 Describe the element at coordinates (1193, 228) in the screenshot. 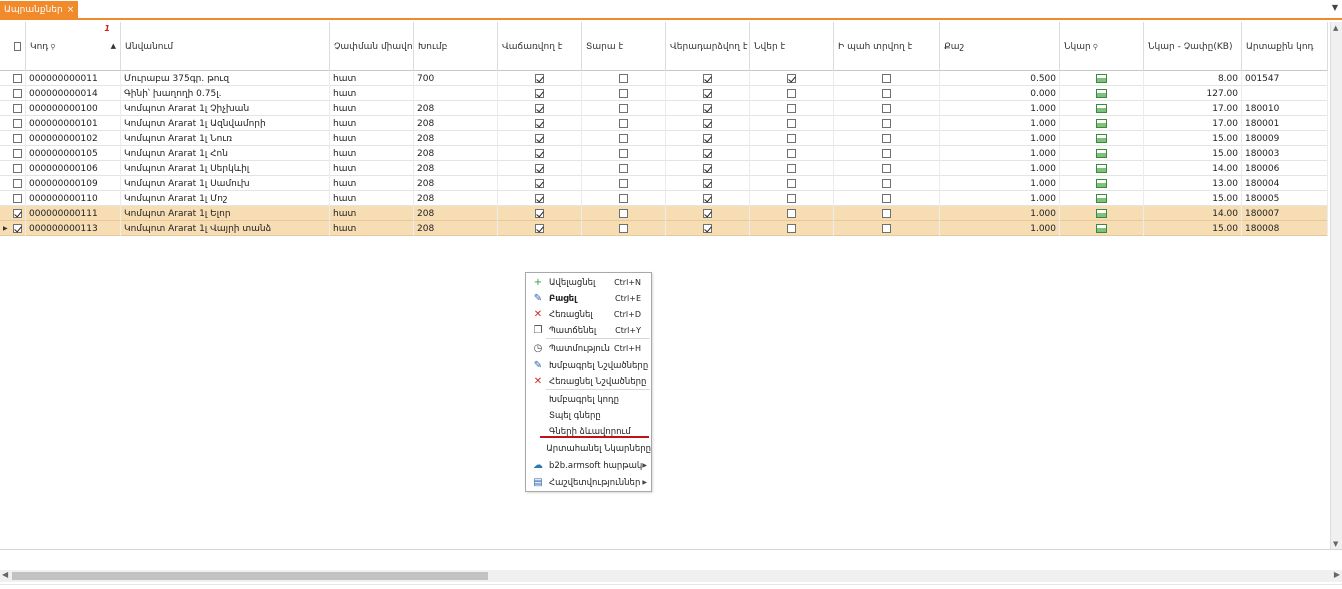

I see `table-cell: 15.00` at that location.